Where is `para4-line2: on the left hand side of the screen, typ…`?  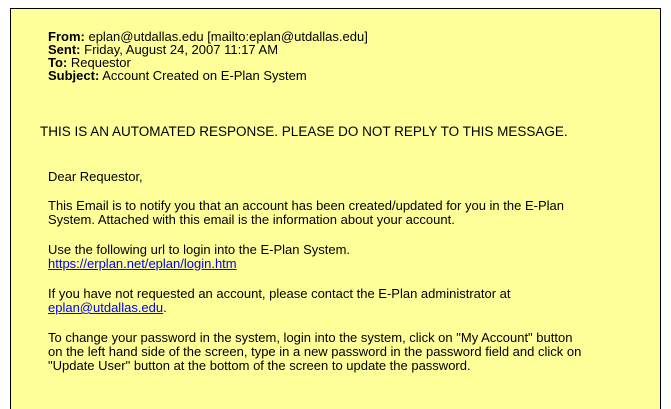
para4-line2: on the left hand side of the screen, typ… is located at coordinates (315, 351).